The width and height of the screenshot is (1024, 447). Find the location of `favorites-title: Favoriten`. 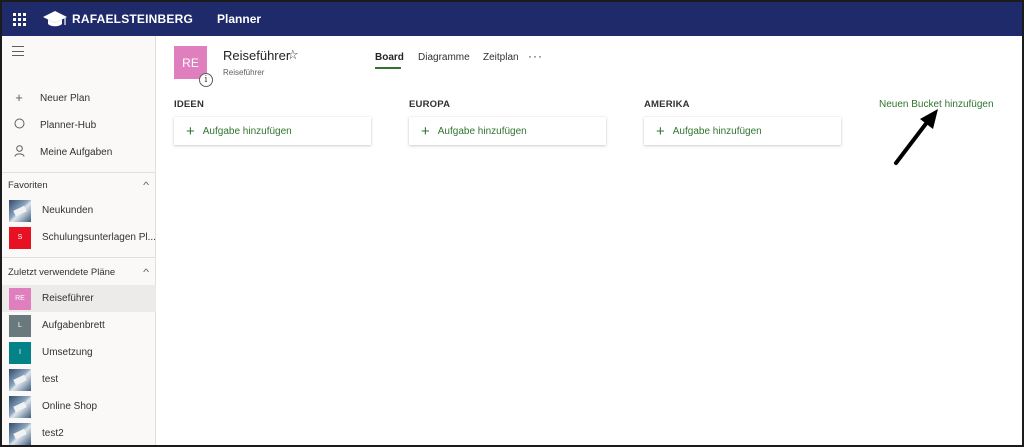

favorites-title: Favoriten is located at coordinates (28, 185).